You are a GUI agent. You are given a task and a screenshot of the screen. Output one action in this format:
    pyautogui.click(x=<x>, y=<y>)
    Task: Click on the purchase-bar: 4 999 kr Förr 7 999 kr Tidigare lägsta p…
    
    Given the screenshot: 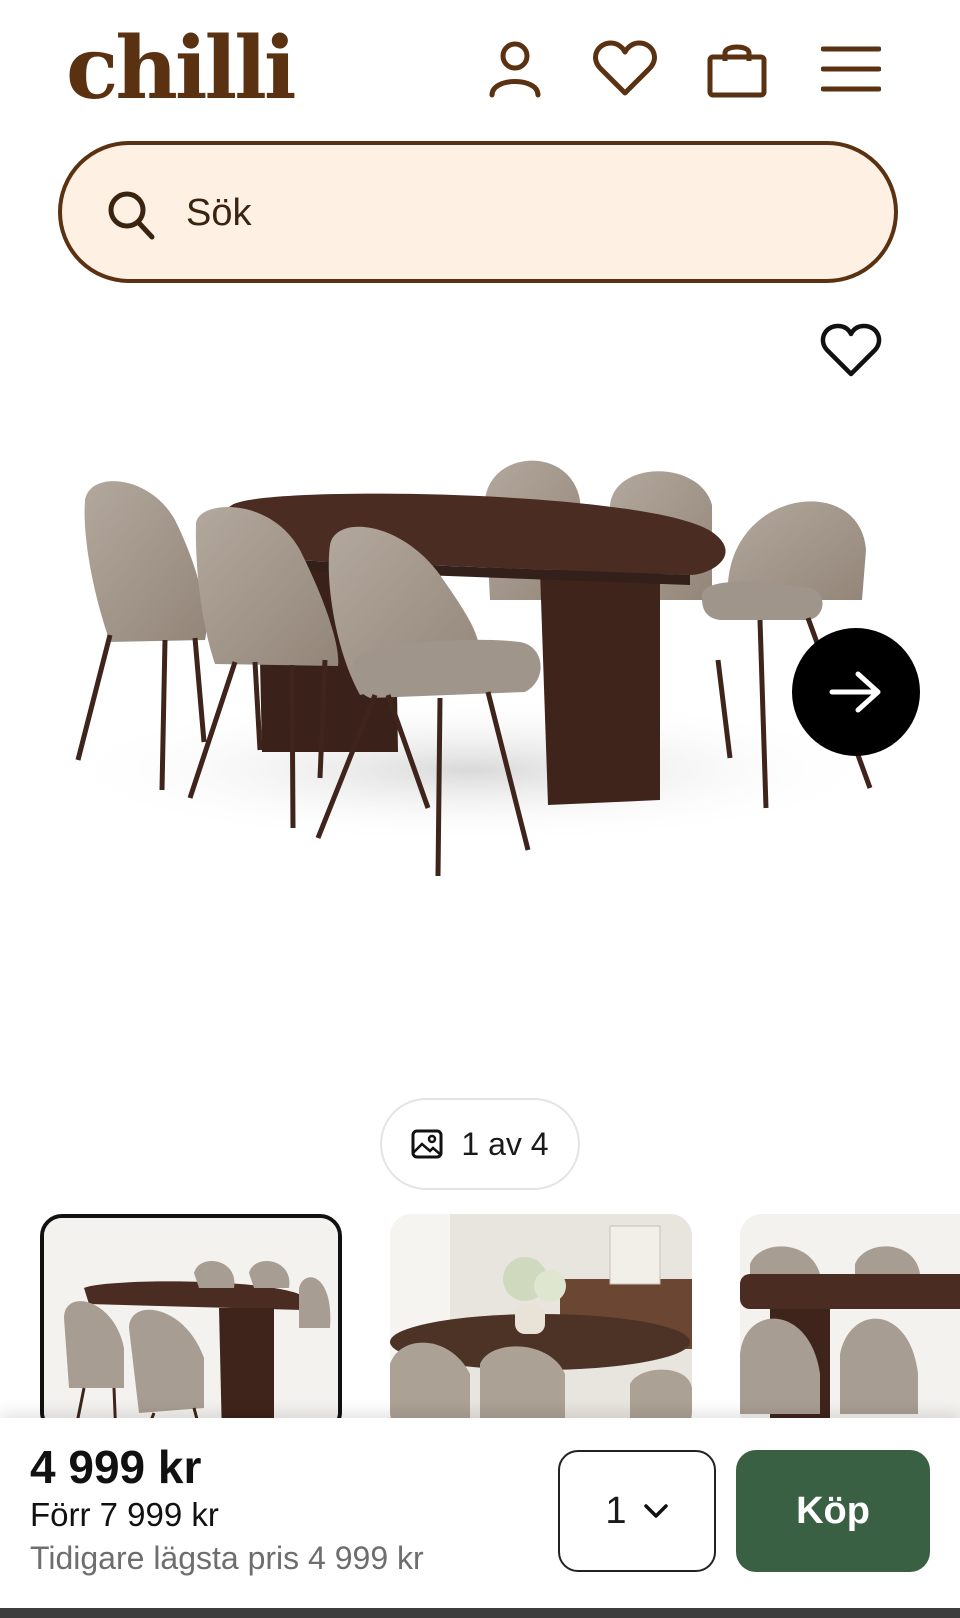 What is the action you would take?
    pyautogui.click(x=480, y=1513)
    